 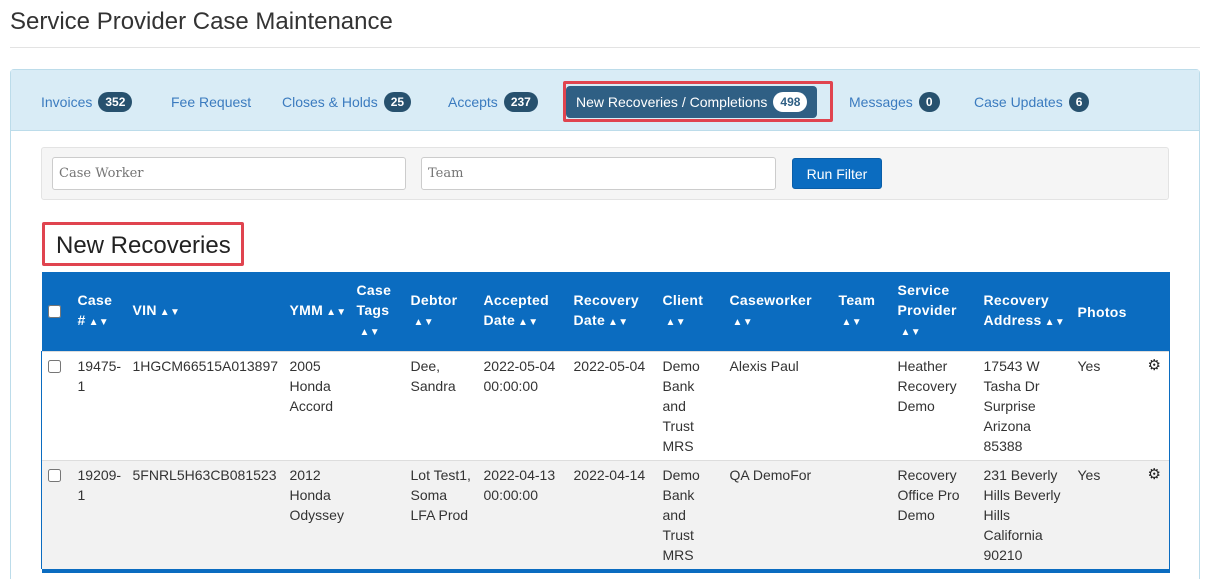 What do you see at coordinates (1105, 312) in the screenshot?
I see `header-photos: Photos` at bounding box center [1105, 312].